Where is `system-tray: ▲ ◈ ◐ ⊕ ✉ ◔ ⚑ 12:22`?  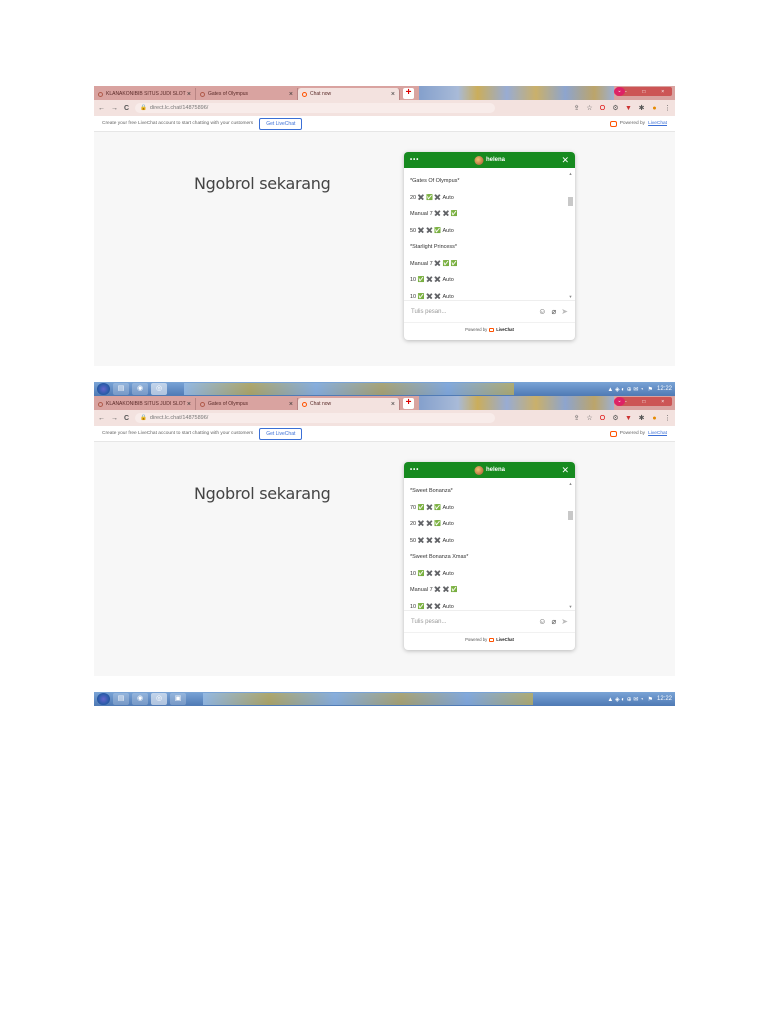
system-tray: ▲ ◈ ◐ ⊕ ✉ ◔ ⚑ 12:22 is located at coordinates (639, 389).